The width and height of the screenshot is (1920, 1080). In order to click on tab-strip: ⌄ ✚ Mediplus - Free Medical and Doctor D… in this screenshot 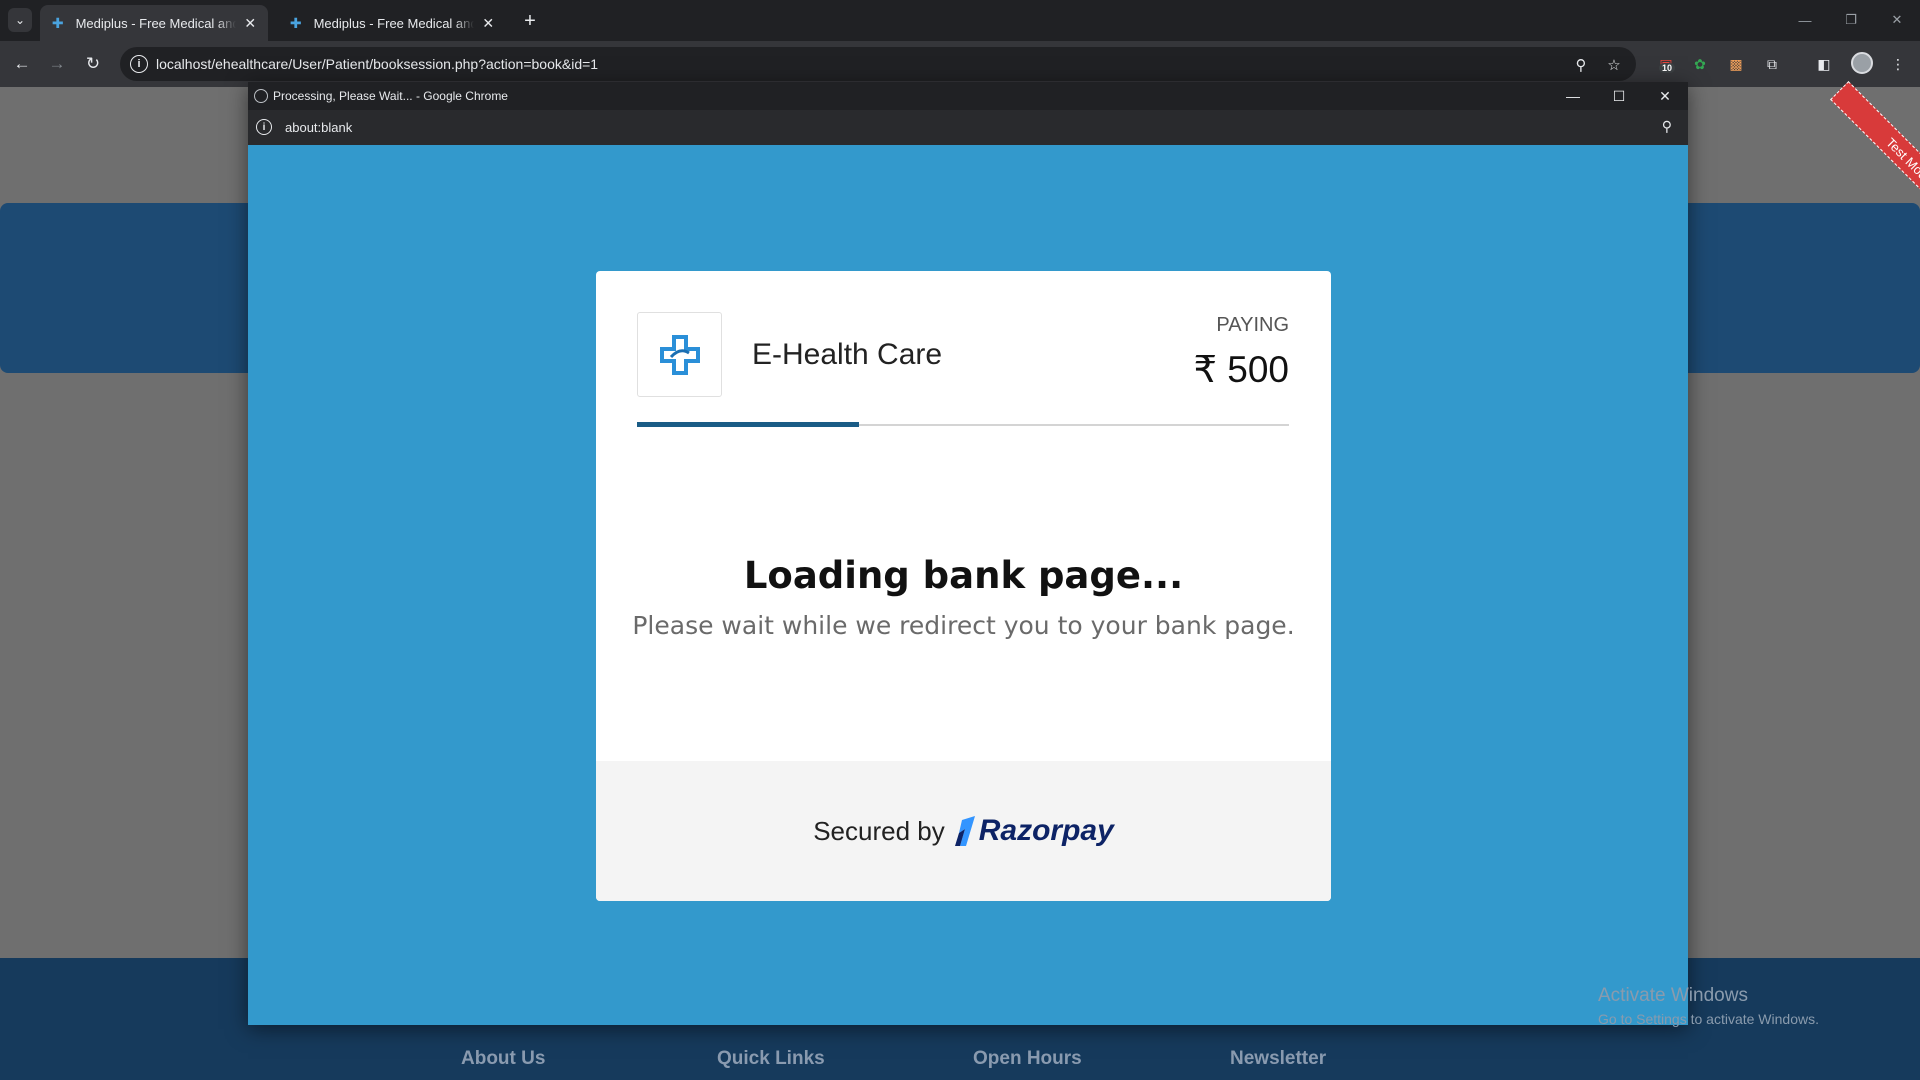, I will do `click(960, 20)`.